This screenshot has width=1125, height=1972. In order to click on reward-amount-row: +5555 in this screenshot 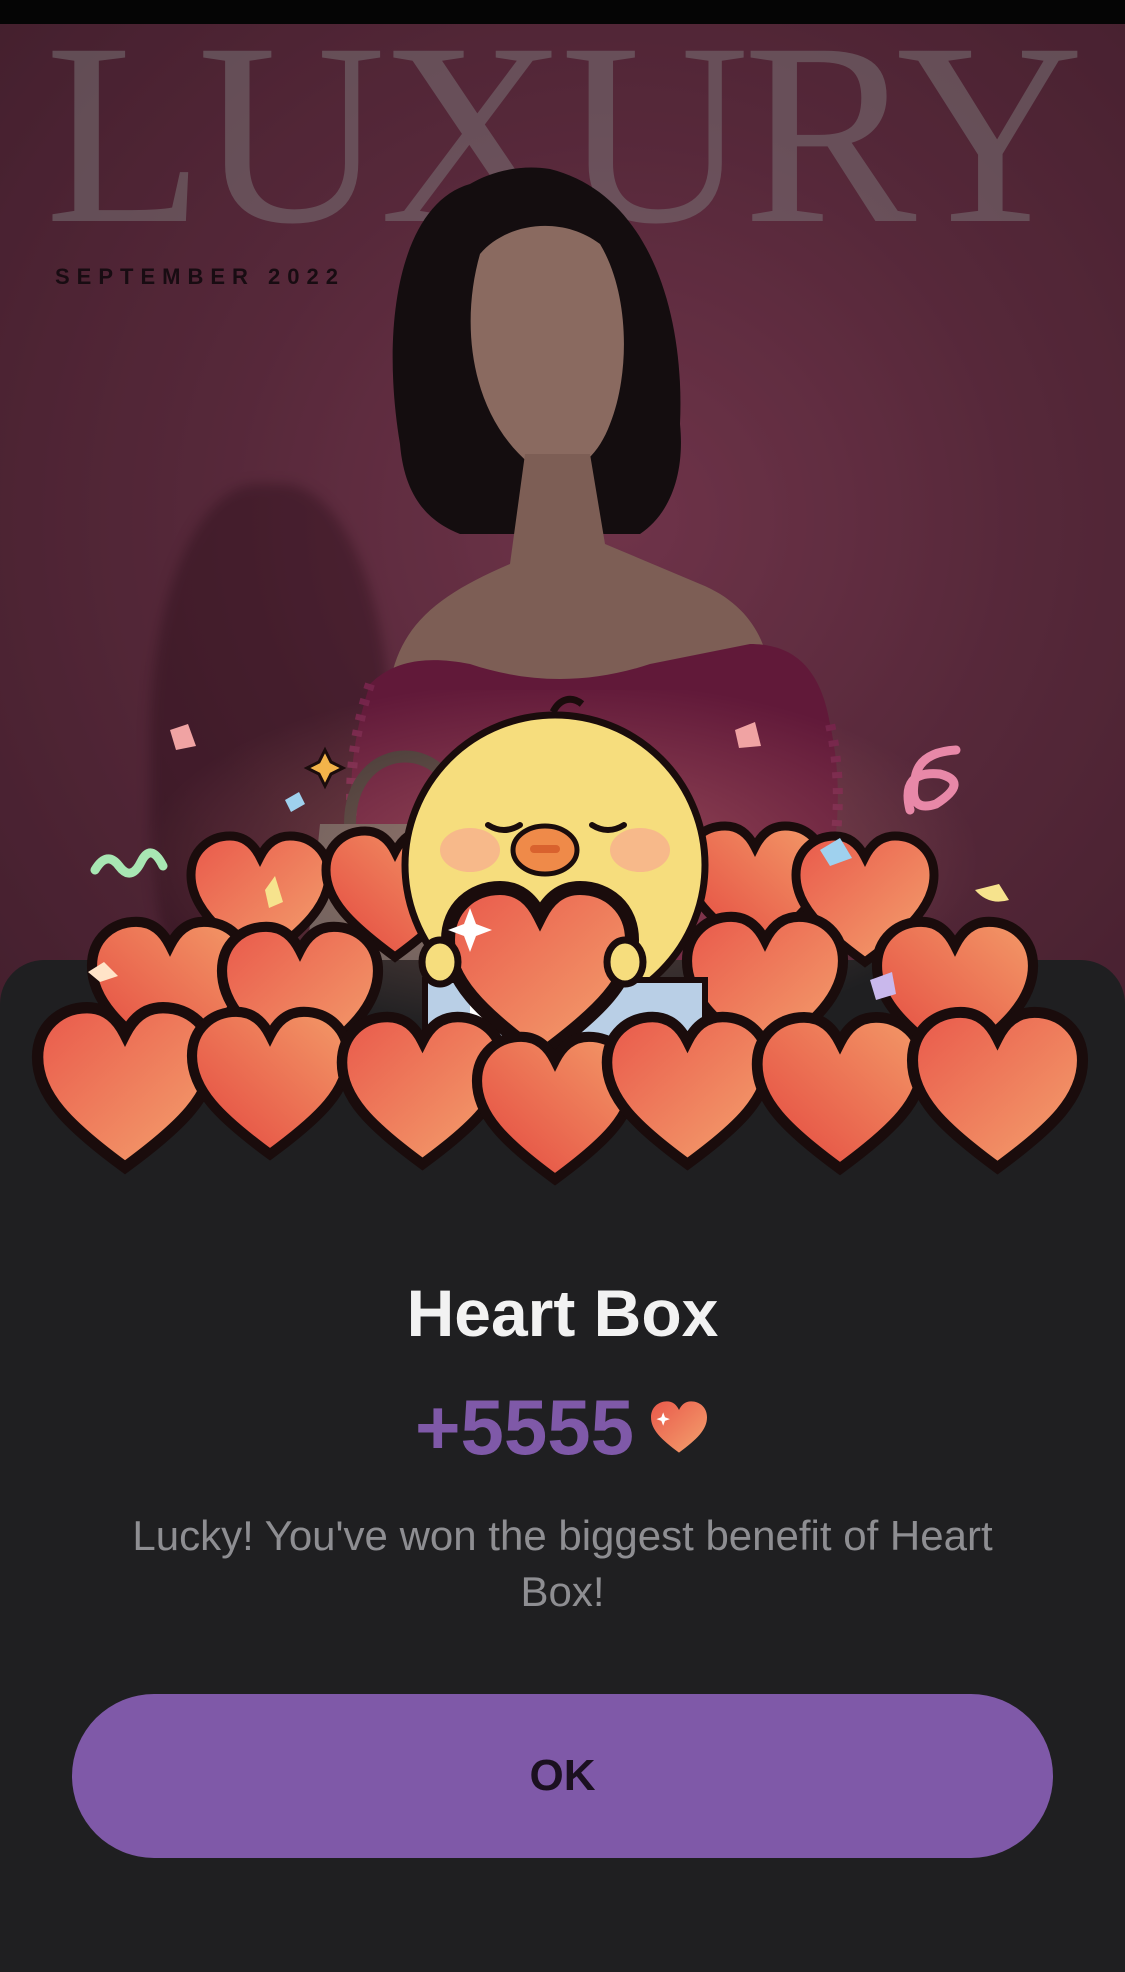, I will do `click(562, 1427)`.